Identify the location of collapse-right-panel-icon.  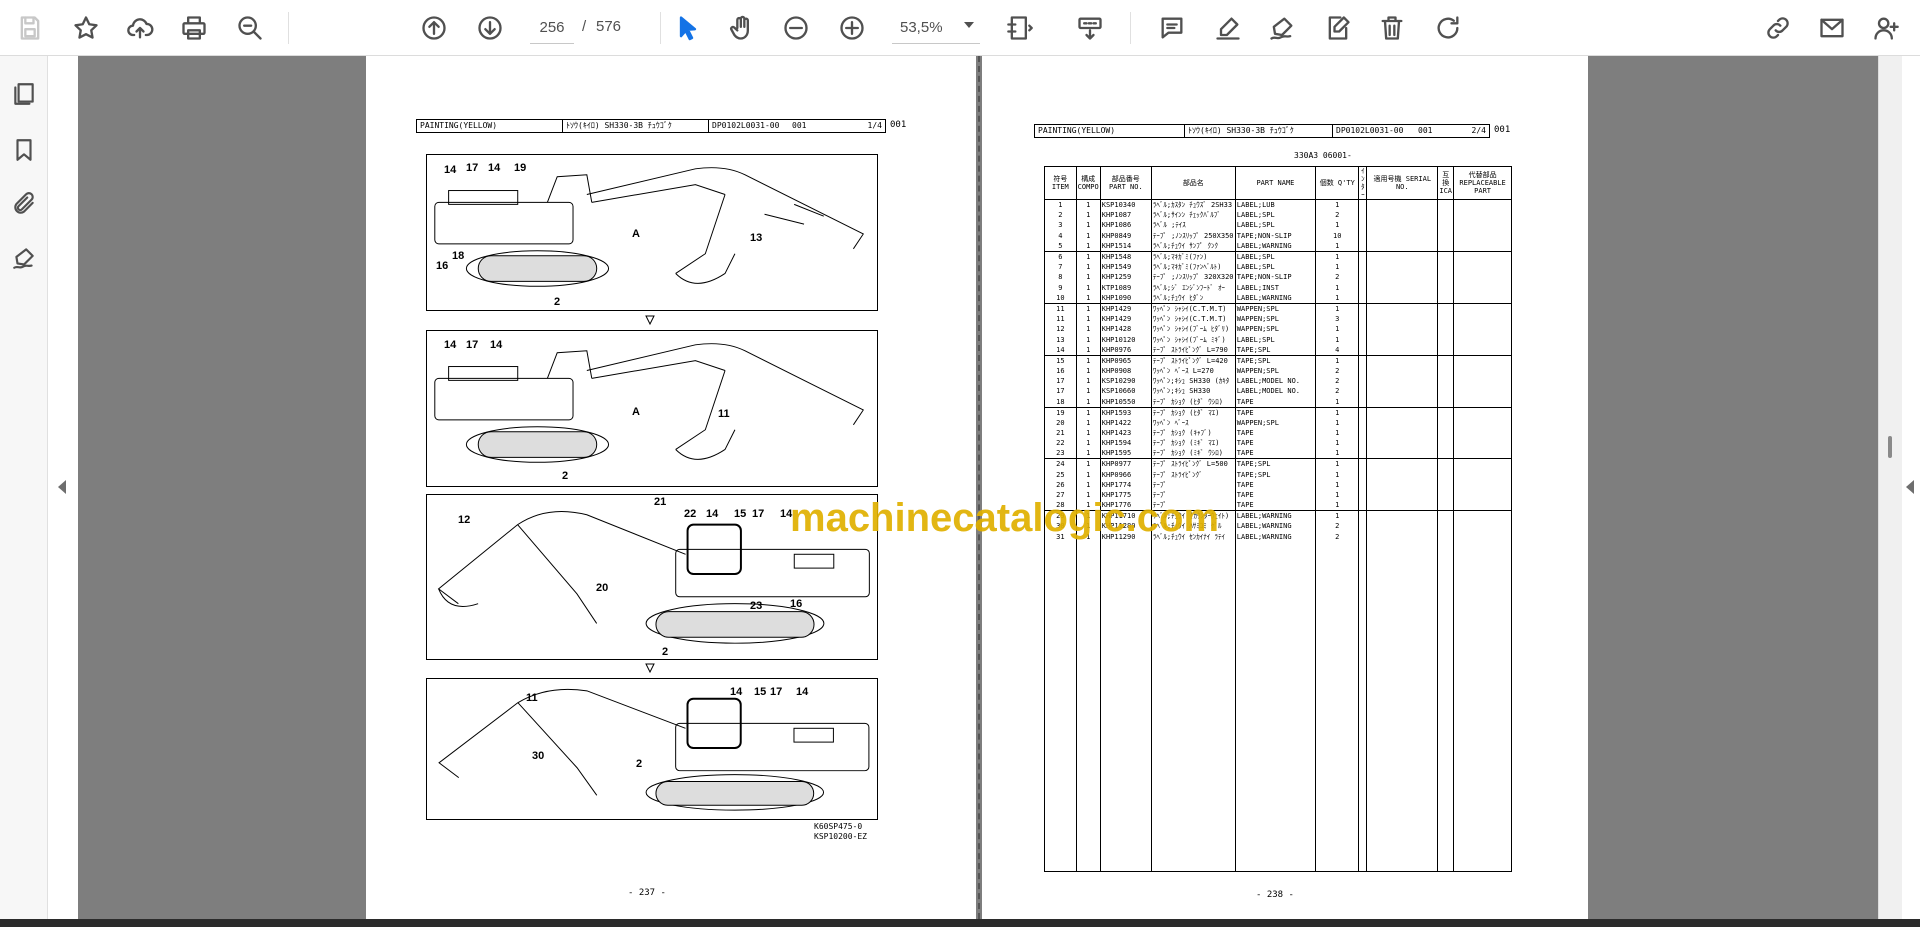
(1910, 487).